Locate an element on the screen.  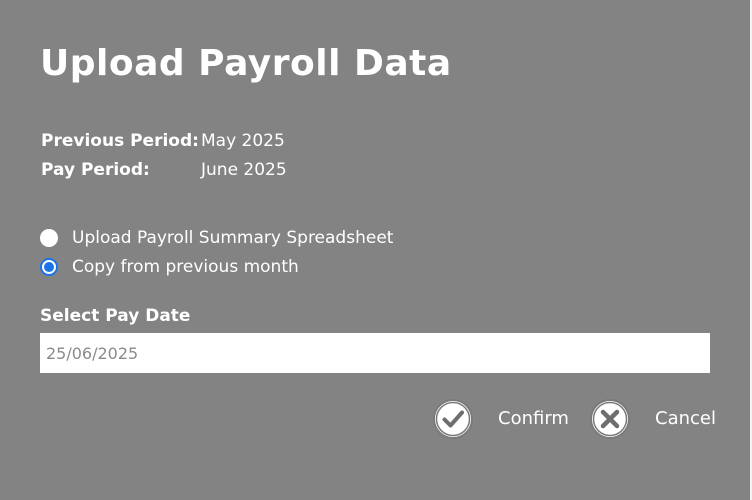
cancel-button: Cancel is located at coordinates (652, 419).